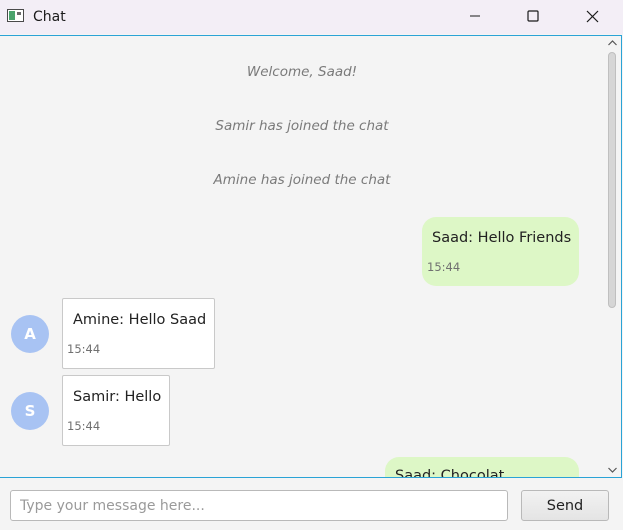 The height and width of the screenshot is (530, 623). I want to click on system-message: Amine has joined the chat, so click(302, 180).